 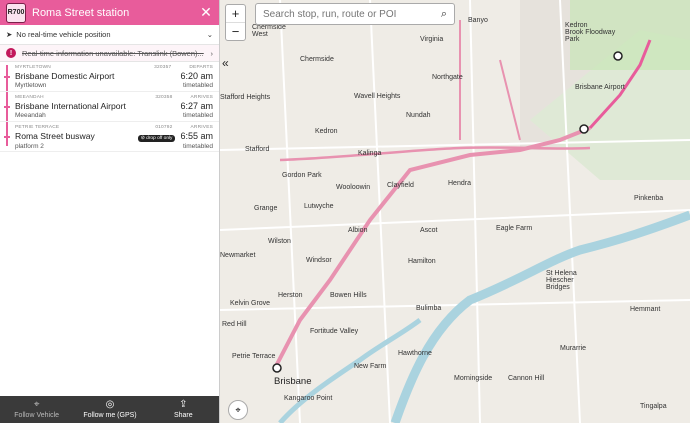 I want to click on stop-sub: platform 2, so click(x=29, y=146).